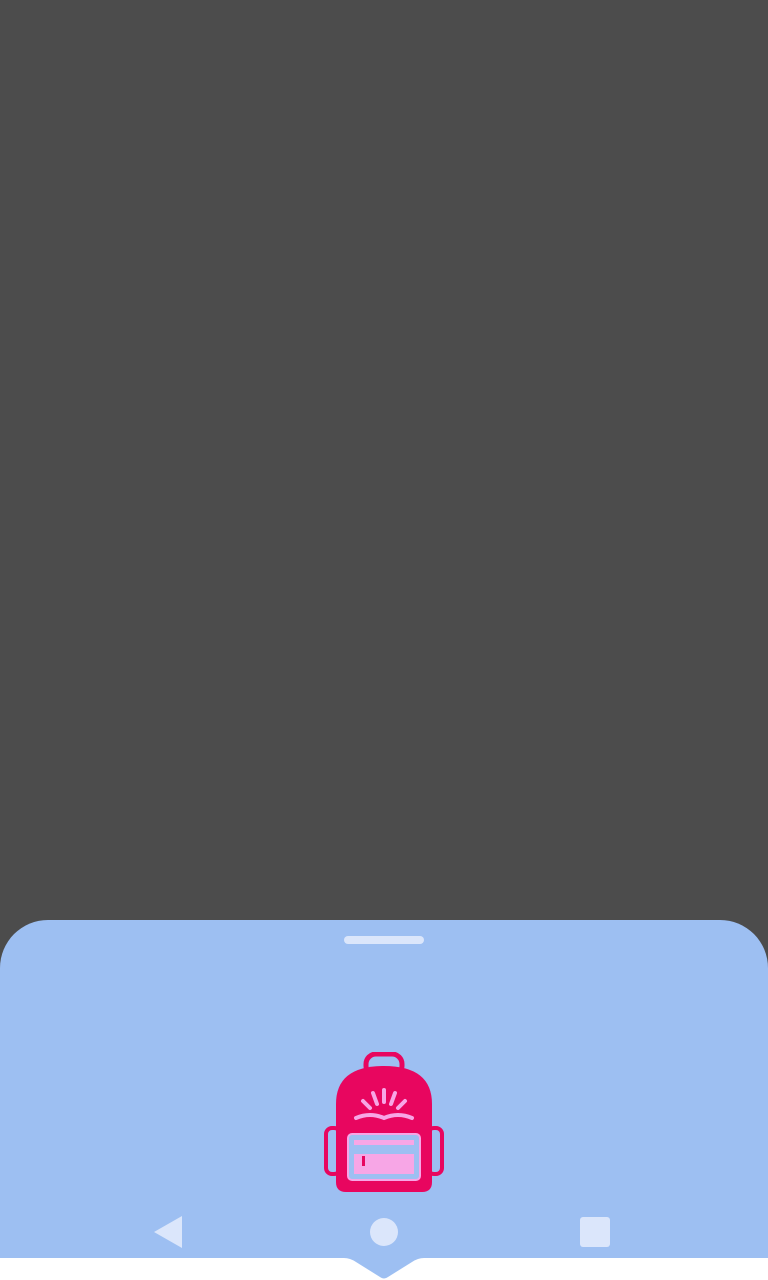  I want to click on backpack-icon, so click(384, 1122).